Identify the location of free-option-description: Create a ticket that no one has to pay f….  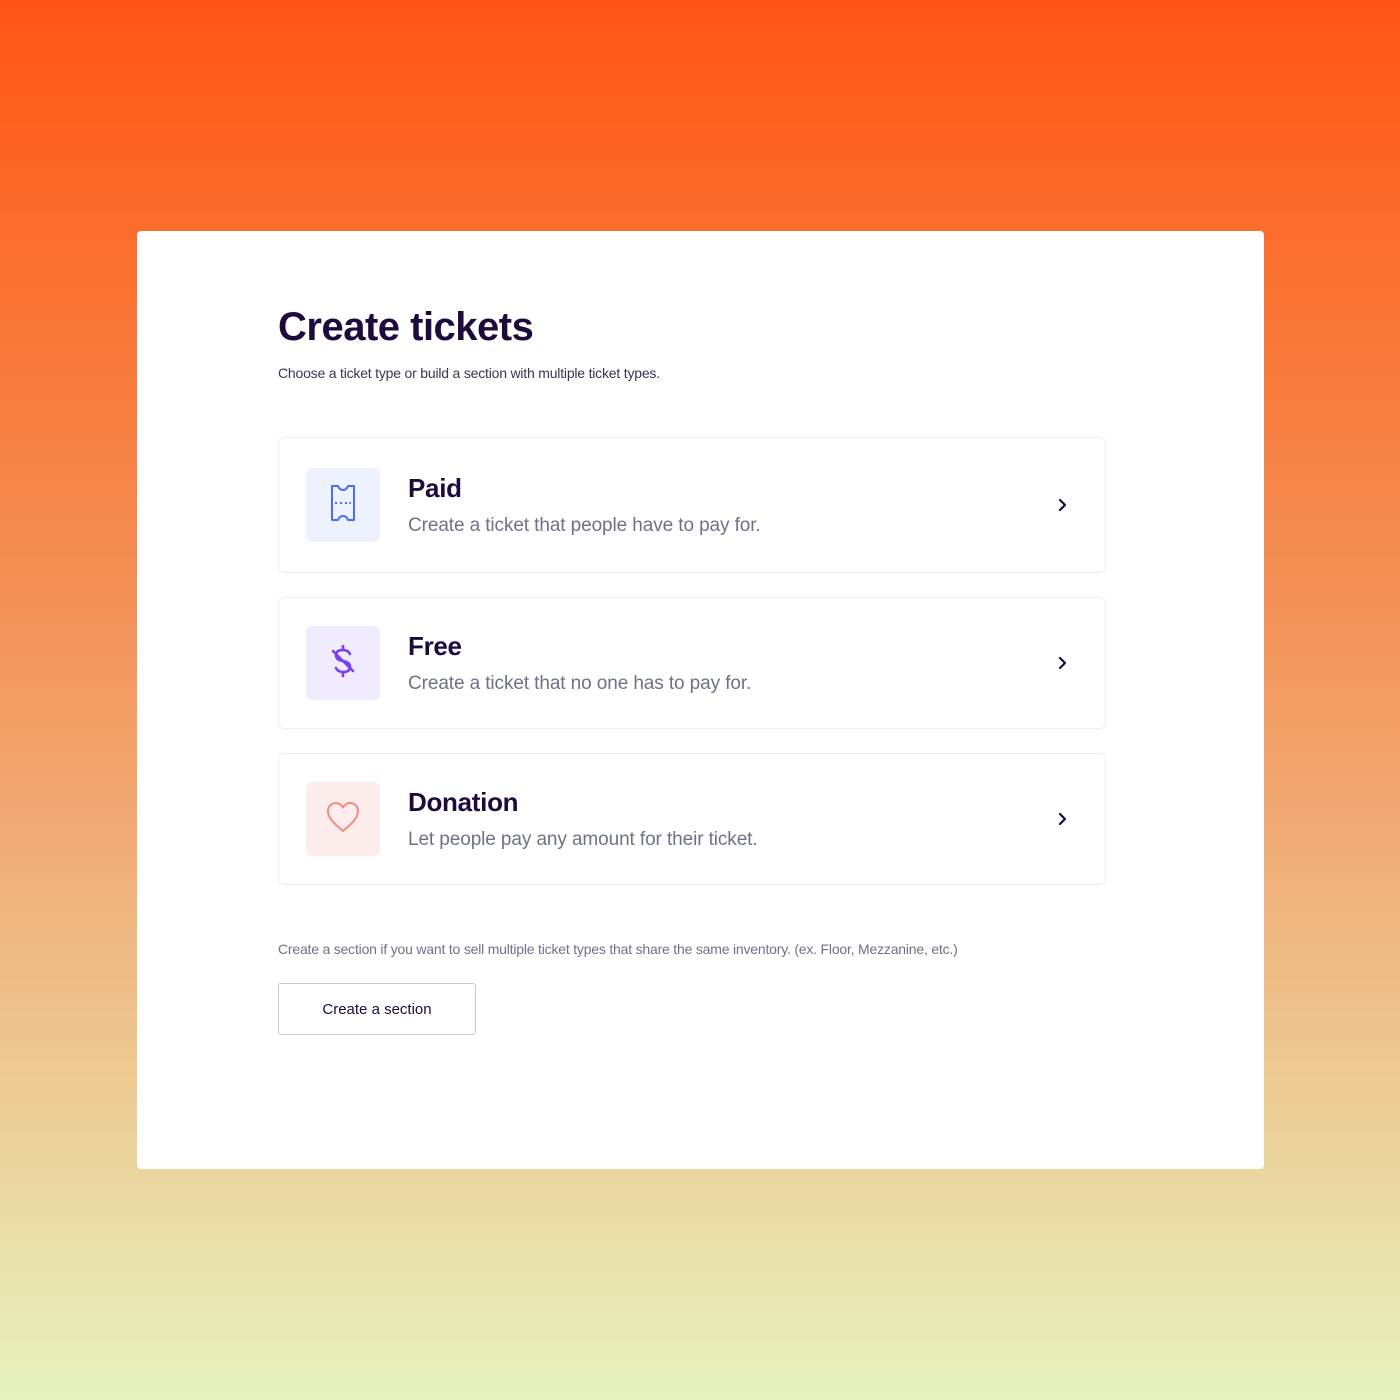
(580, 683).